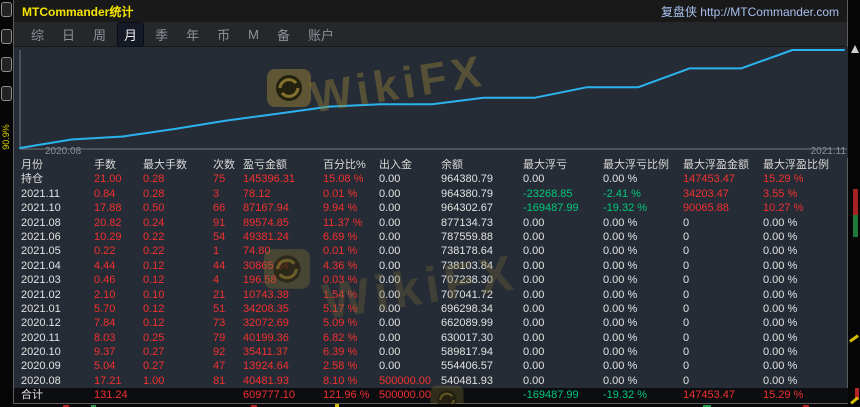  Describe the element at coordinates (257, 193) in the screenshot. I see `table-cell: 78.12` at that location.